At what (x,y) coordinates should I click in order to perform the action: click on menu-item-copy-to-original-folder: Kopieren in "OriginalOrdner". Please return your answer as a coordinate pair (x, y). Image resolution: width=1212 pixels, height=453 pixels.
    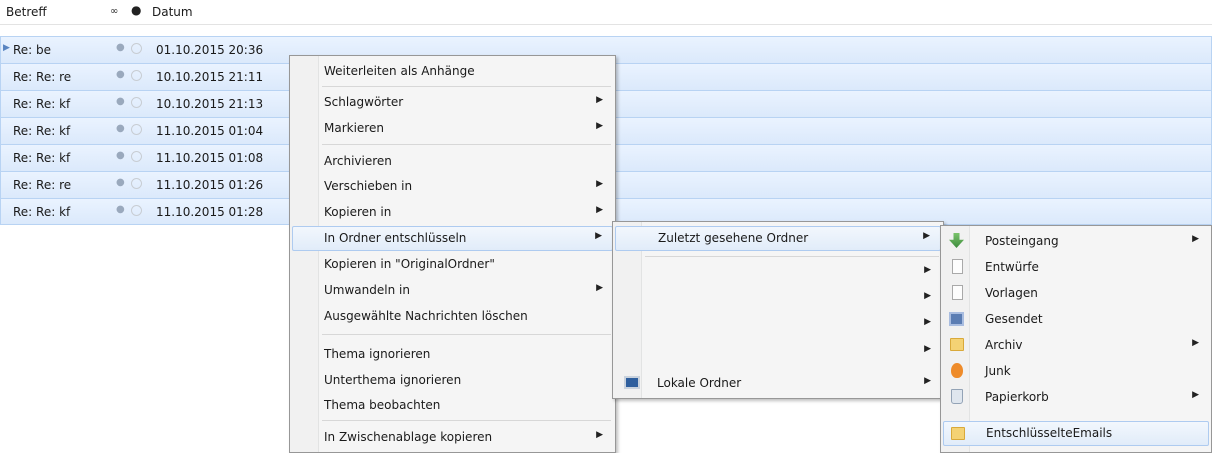
    Looking at the image, I should click on (452, 264).